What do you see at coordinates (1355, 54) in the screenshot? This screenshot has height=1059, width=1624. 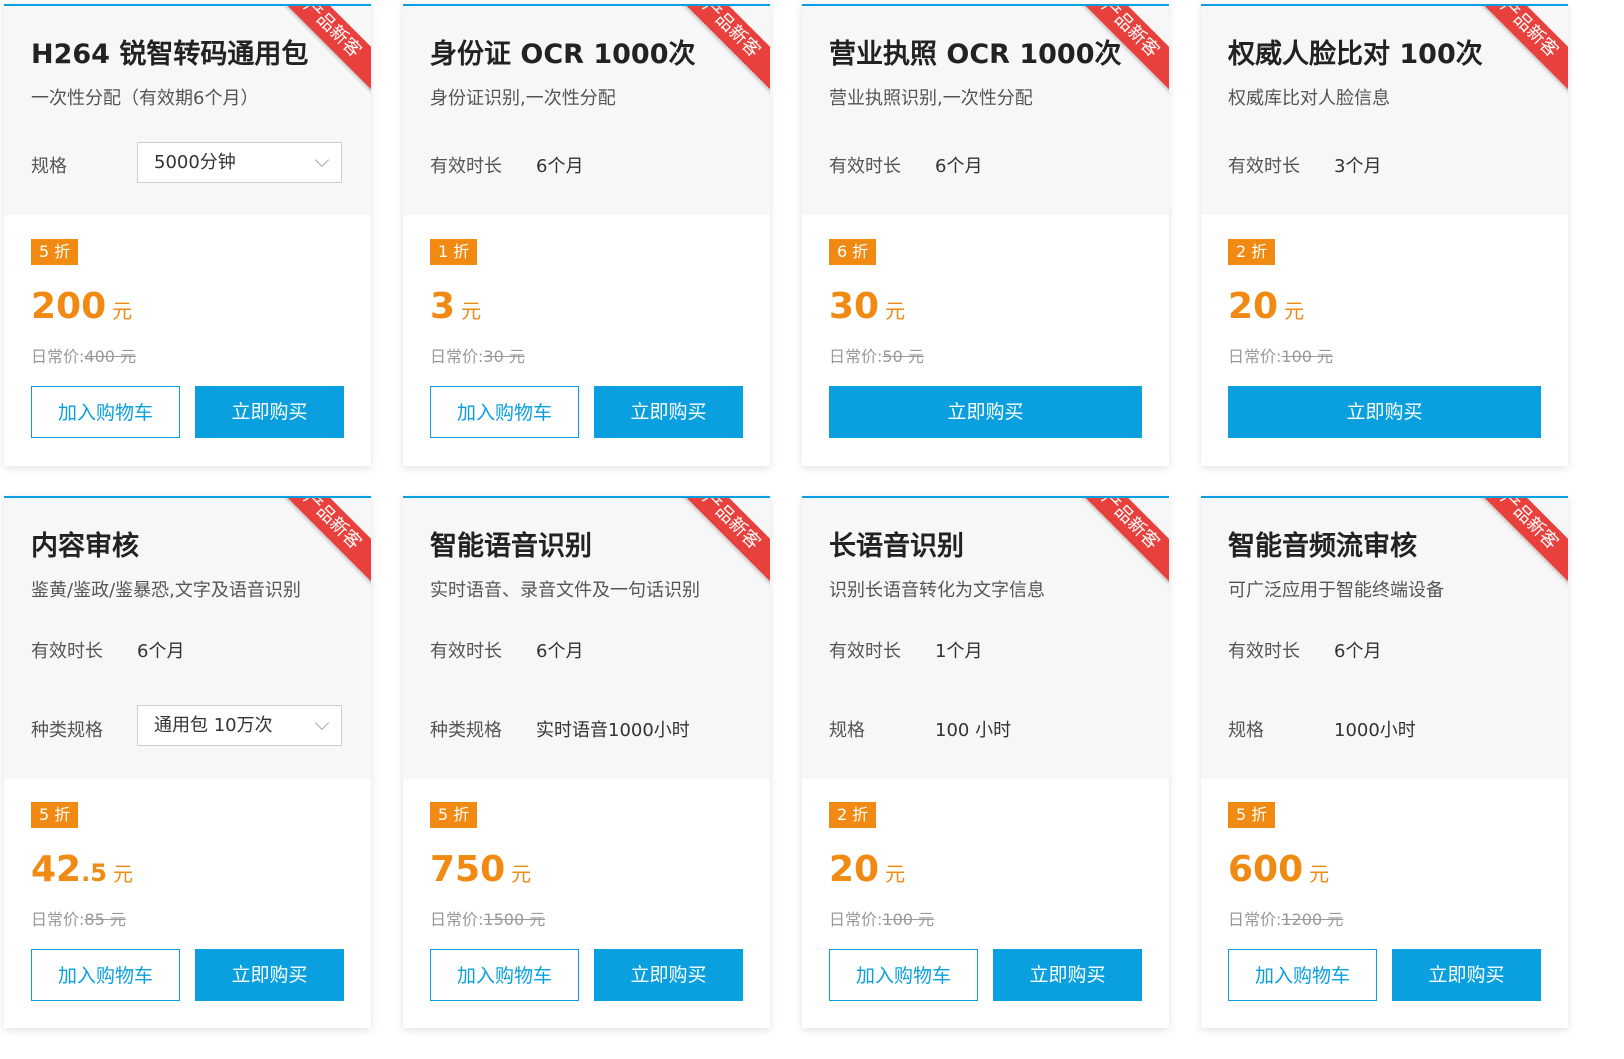 I see `card-title: 权威人脸比对 100次` at bounding box center [1355, 54].